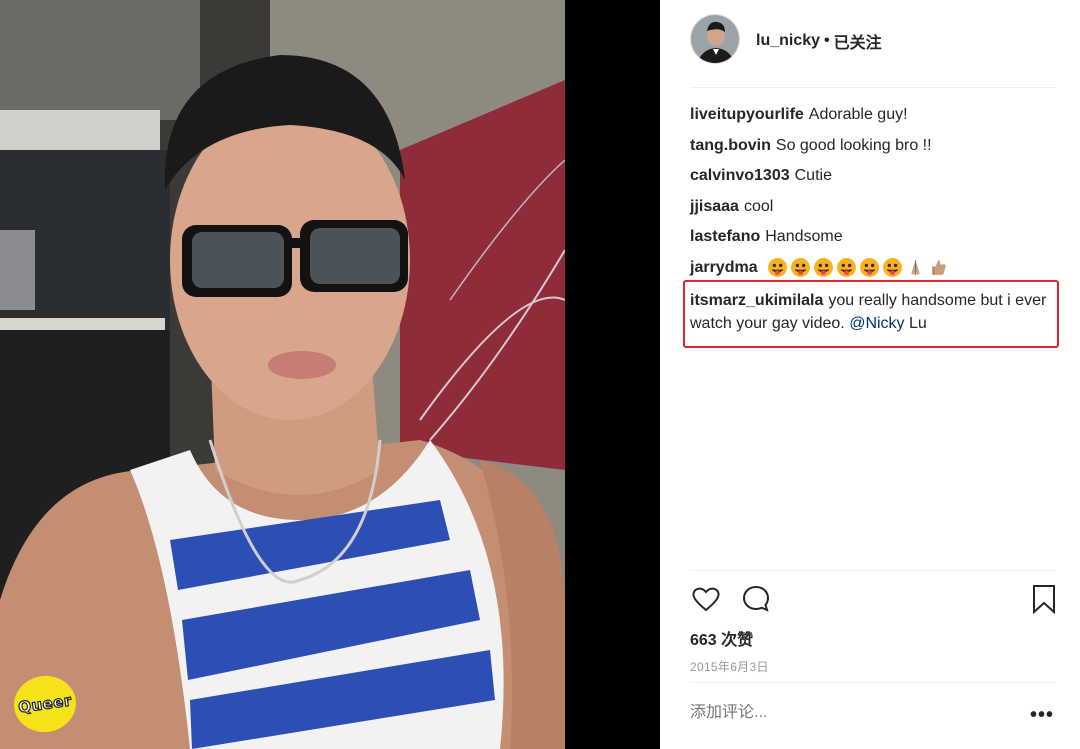 This screenshot has width=1080, height=749. I want to click on comment-emoji-row, so click(858, 267).